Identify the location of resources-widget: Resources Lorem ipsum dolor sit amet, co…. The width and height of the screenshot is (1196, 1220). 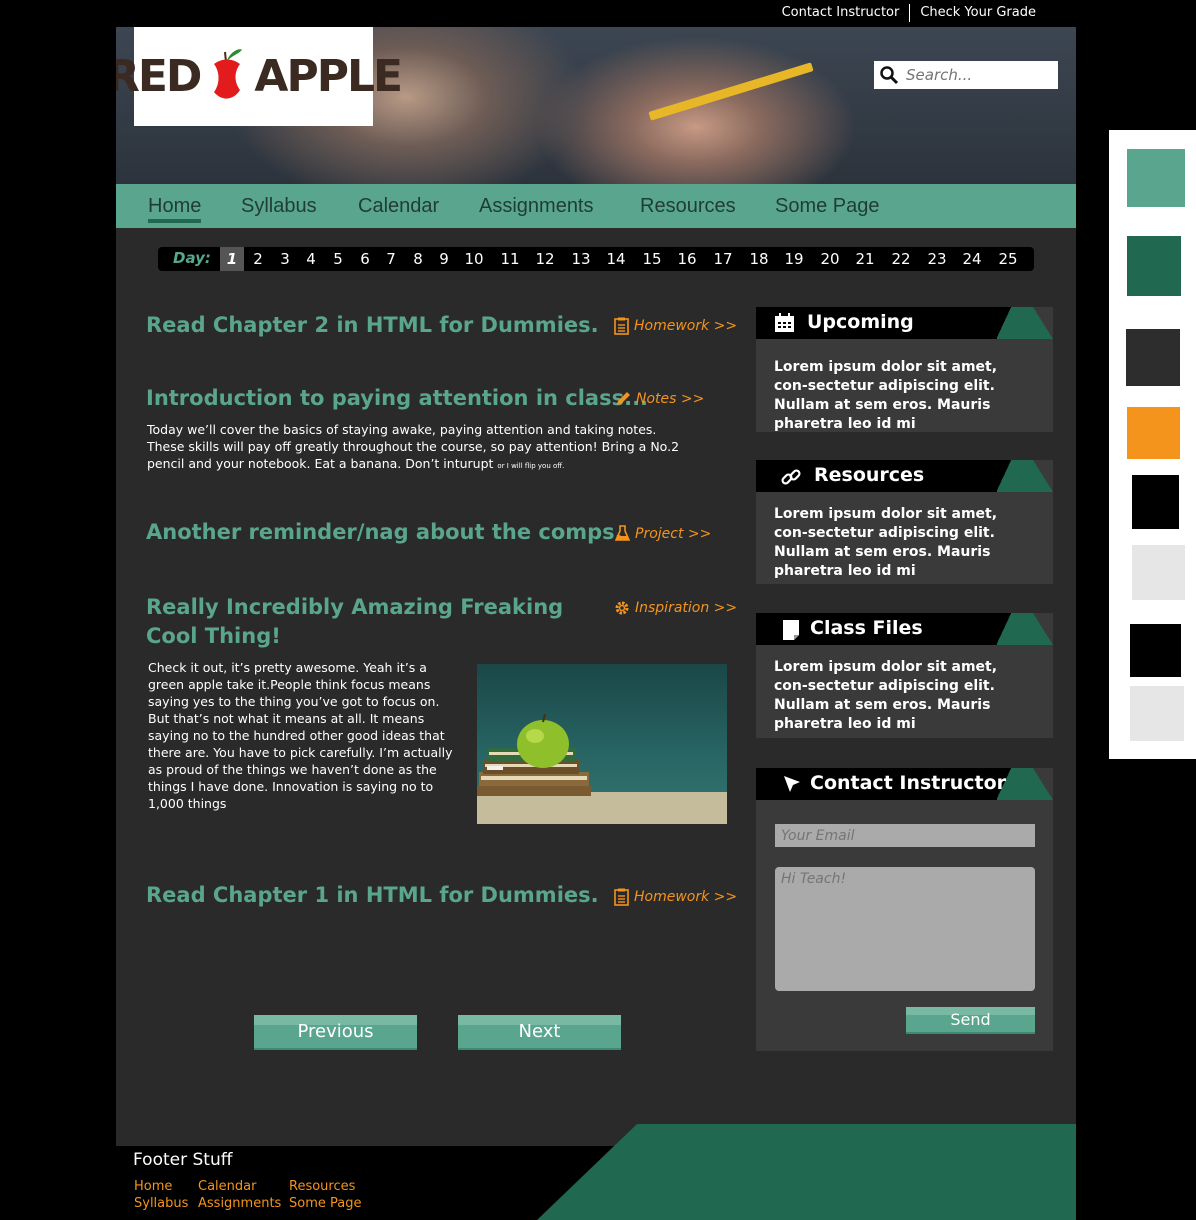
(904, 522).